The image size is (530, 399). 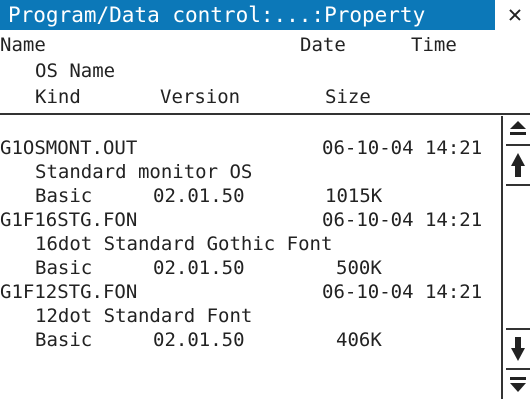 What do you see at coordinates (354, 196) in the screenshot?
I see `file-size: 1015K` at bounding box center [354, 196].